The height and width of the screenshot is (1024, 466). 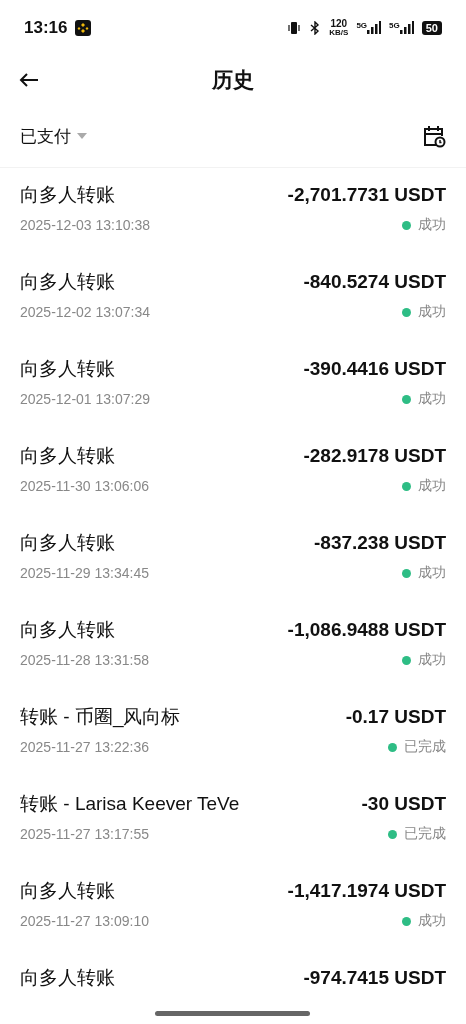 What do you see at coordinates (434, 136) in the screenshot?
I see `calendar-icon` at bounding box center [434, 136].